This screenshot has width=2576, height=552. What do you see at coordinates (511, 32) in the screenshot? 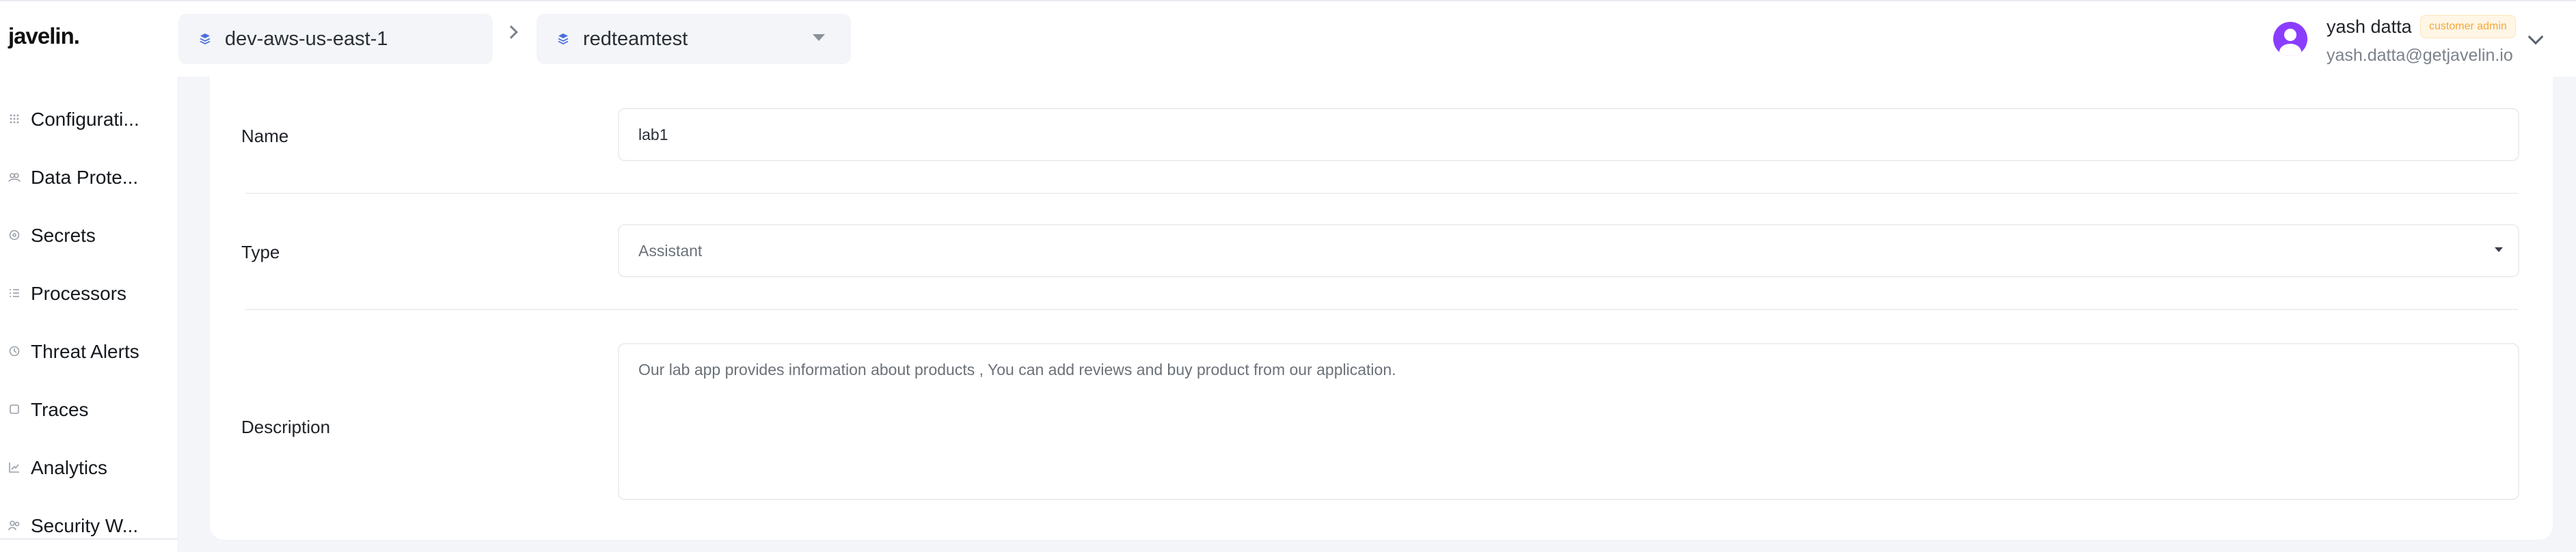
I see `chevron-right-icon` at bounding box center [511, 32].